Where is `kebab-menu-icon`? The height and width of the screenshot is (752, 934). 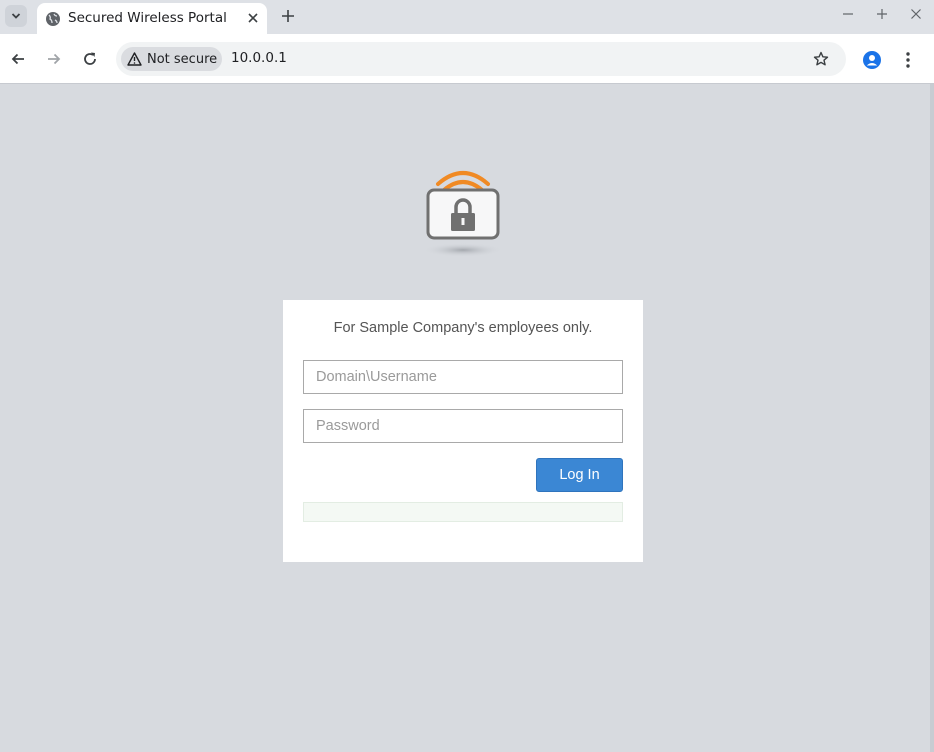 kebab-menu-icon is located at coordinates (908, 60).